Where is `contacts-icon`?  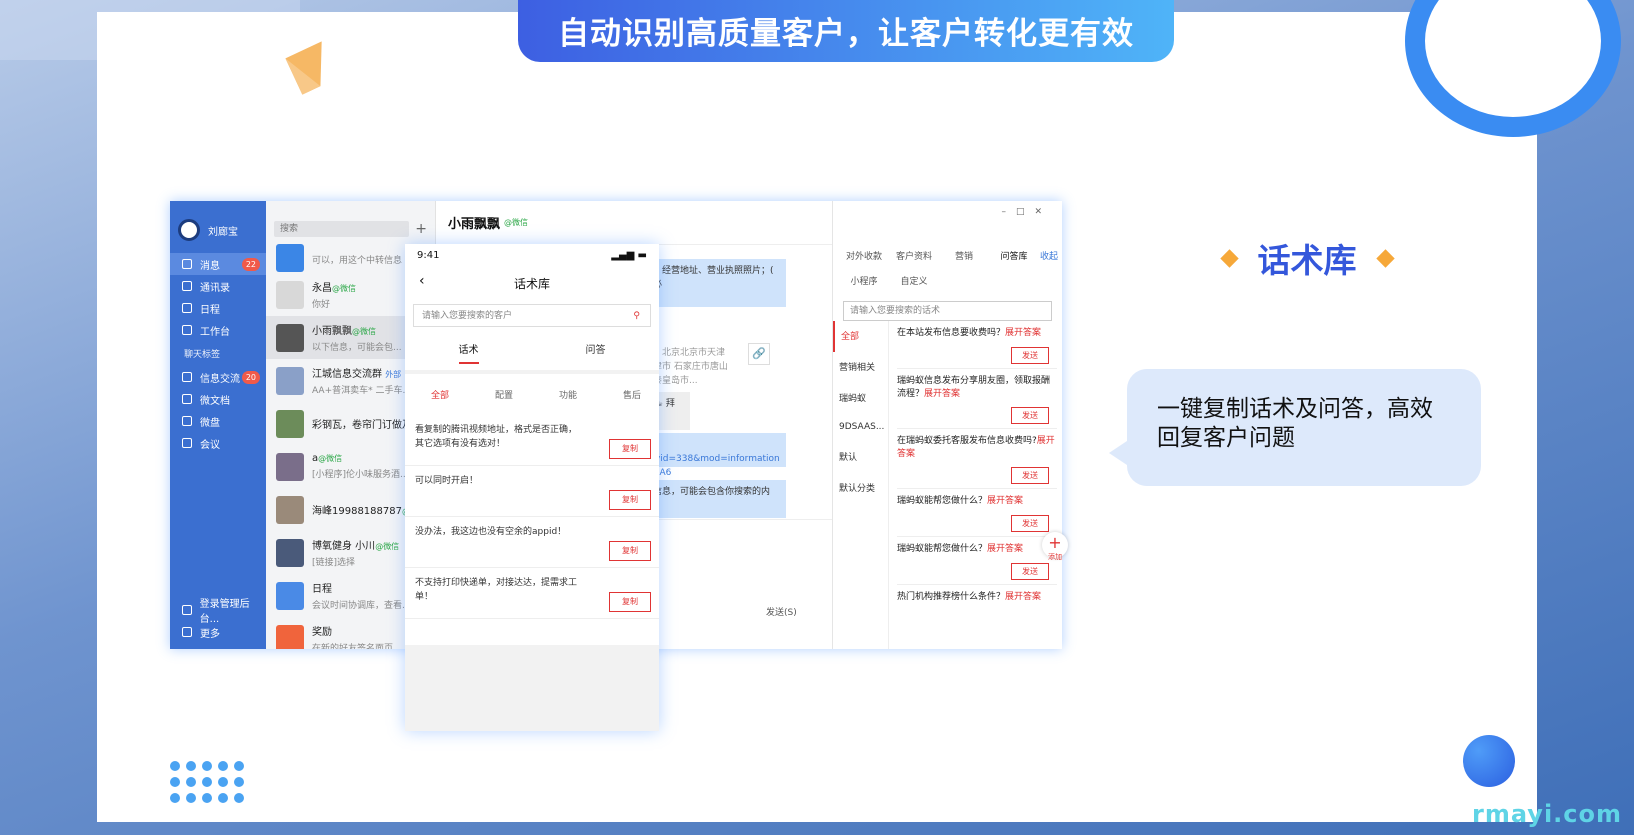 contacts-icon is located at coordinates (187, 286).